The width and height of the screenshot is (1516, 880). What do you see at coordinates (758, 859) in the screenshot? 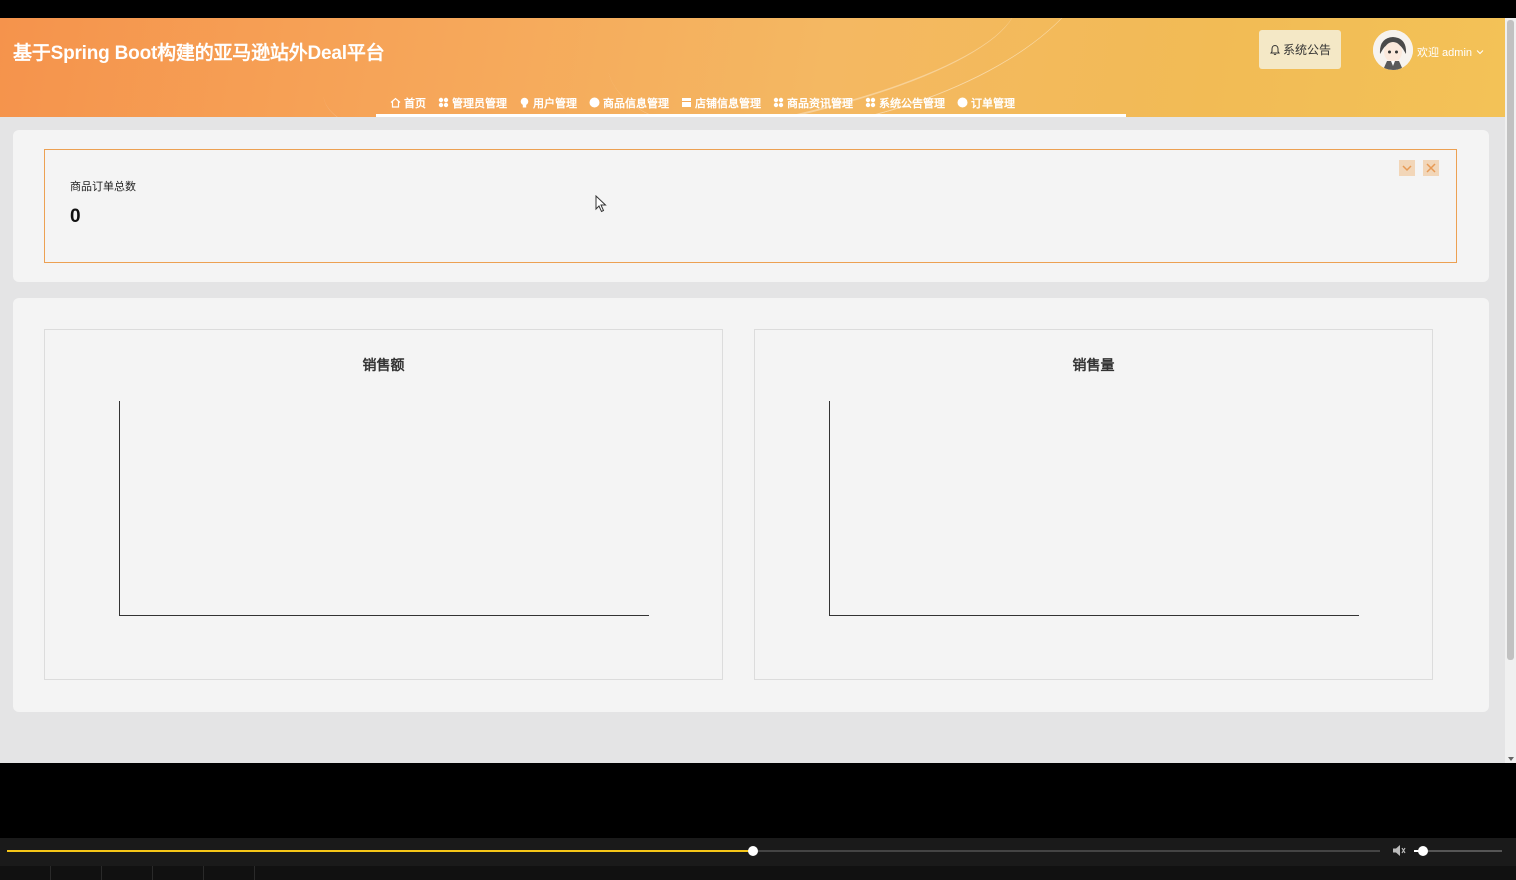
I see `video-player-controls` at bounding box center [758, 859].